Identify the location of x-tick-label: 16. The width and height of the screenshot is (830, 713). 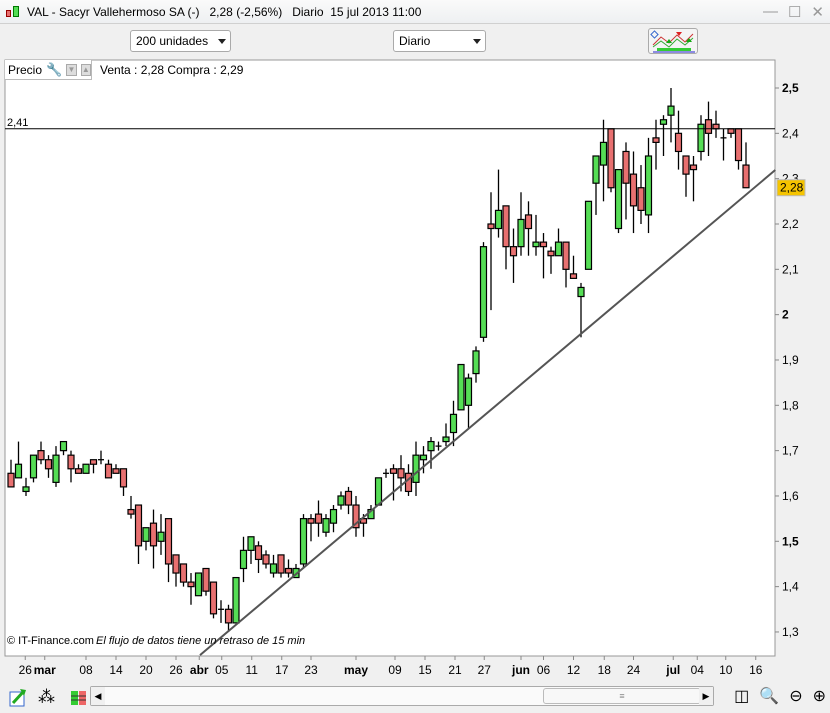
(756, 670).